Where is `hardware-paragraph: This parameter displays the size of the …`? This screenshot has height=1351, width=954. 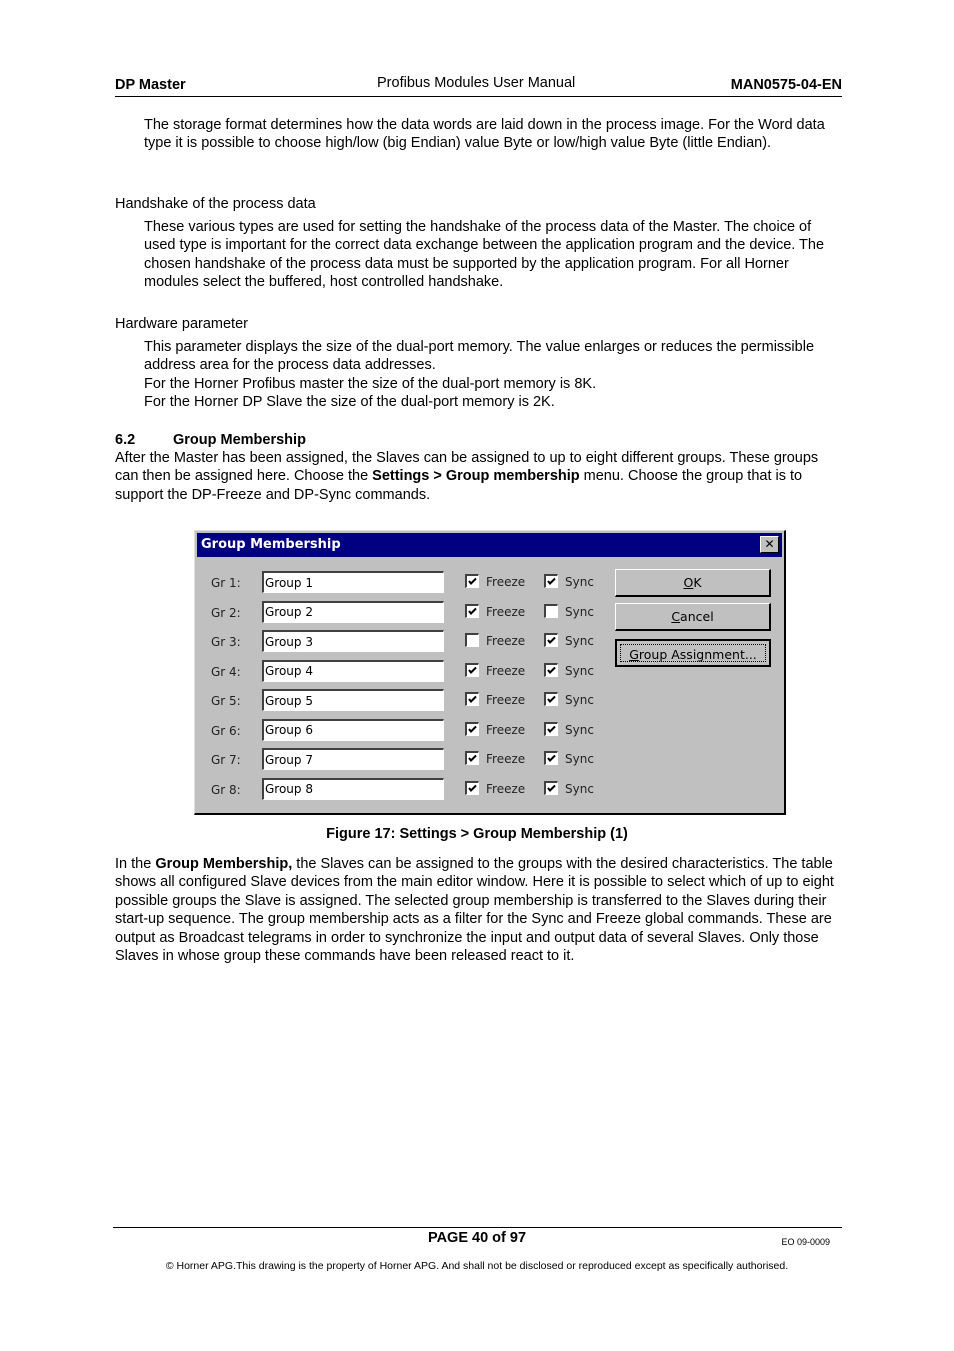 hardware-paragraph: This parameter displays the size of the … is located at coordinates (479, 356).